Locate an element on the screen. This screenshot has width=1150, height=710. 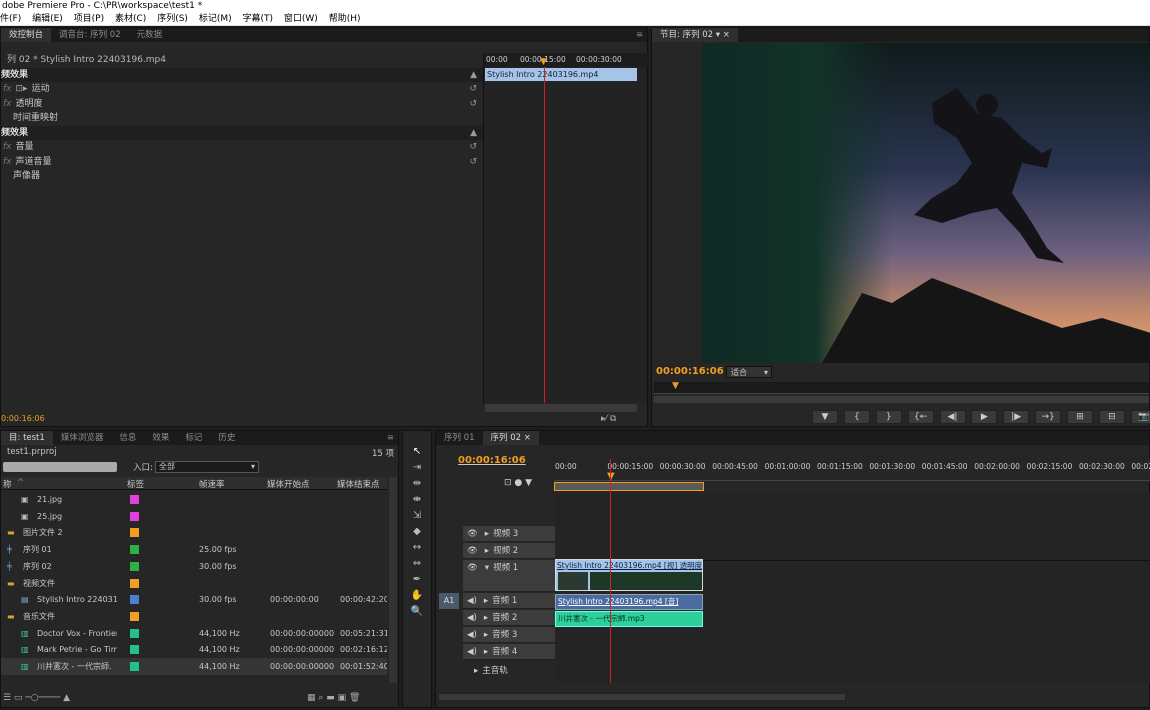
slide-icon: ⇔ is located at coordinates (417, 564).